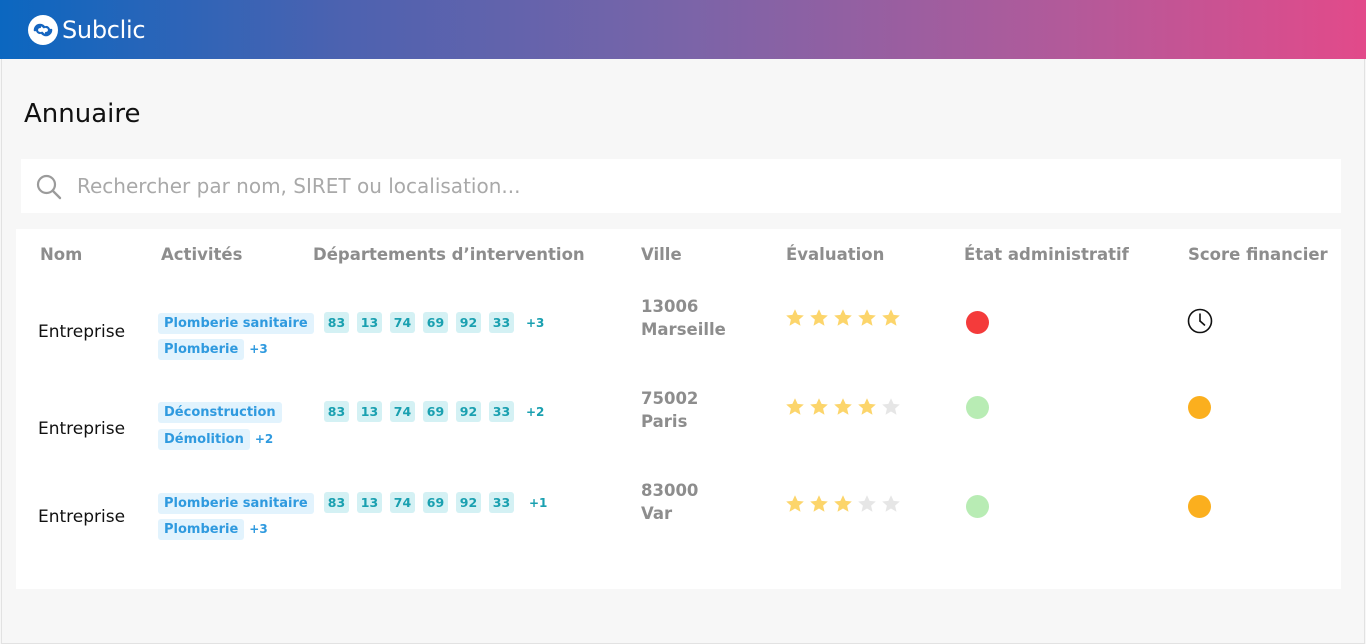 The height and width of the screenshot is (644, 1366). What do you see at coordinates (49, 187) in the screenshot?
I see `search-icon` at bounding box center [49, 187].